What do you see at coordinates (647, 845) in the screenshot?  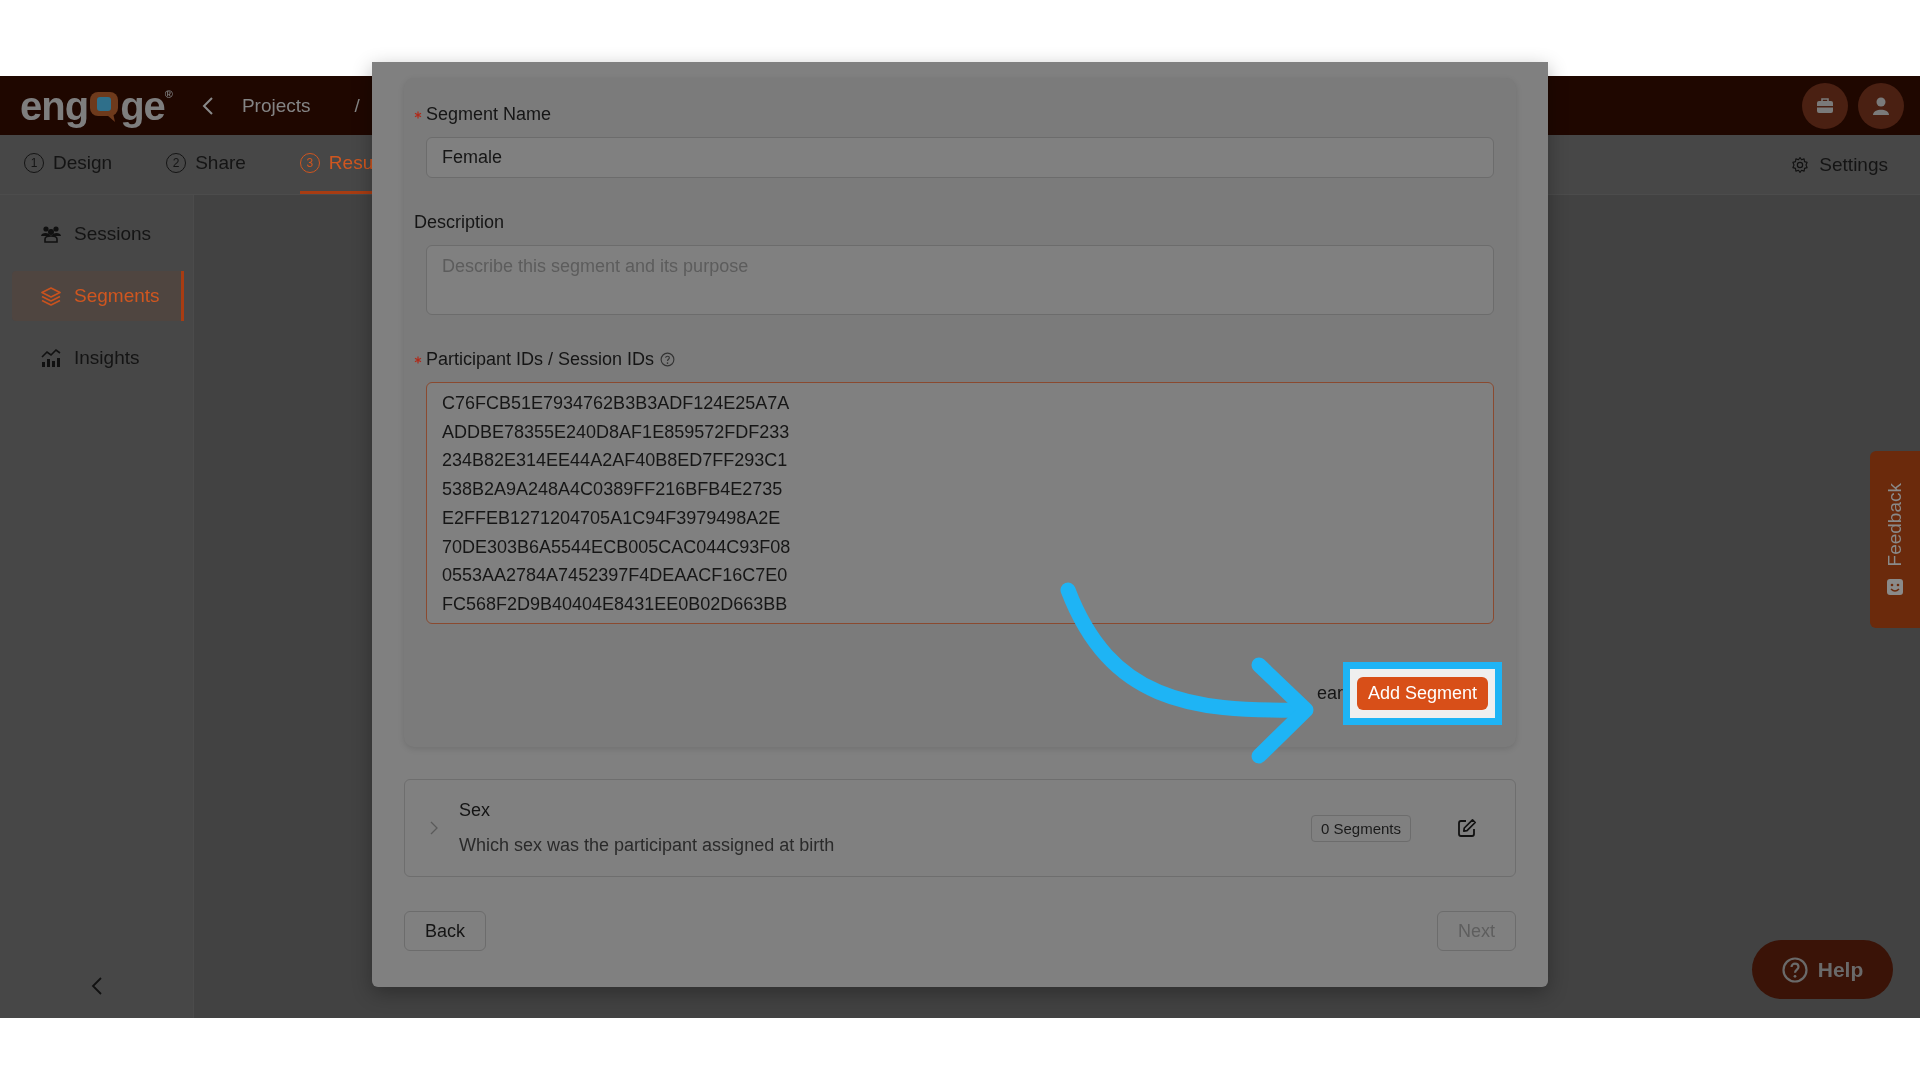 I see `question-description: Which sex was the participant assigned at birth` at bounding box center [647, 845].